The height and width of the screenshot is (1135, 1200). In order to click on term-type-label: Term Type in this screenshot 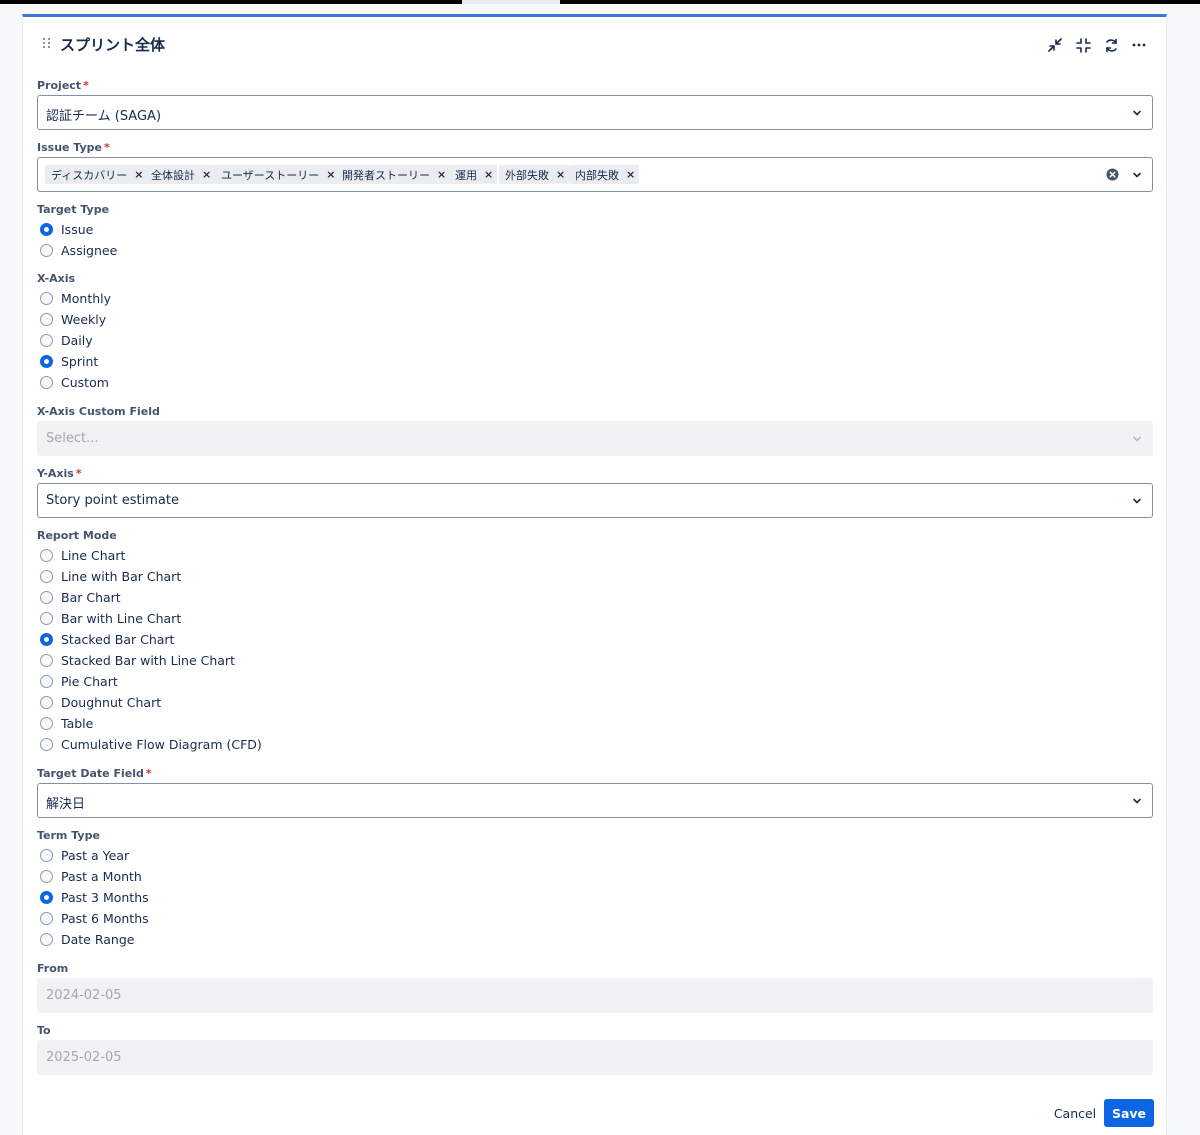, I will do `click(68, 835)`.